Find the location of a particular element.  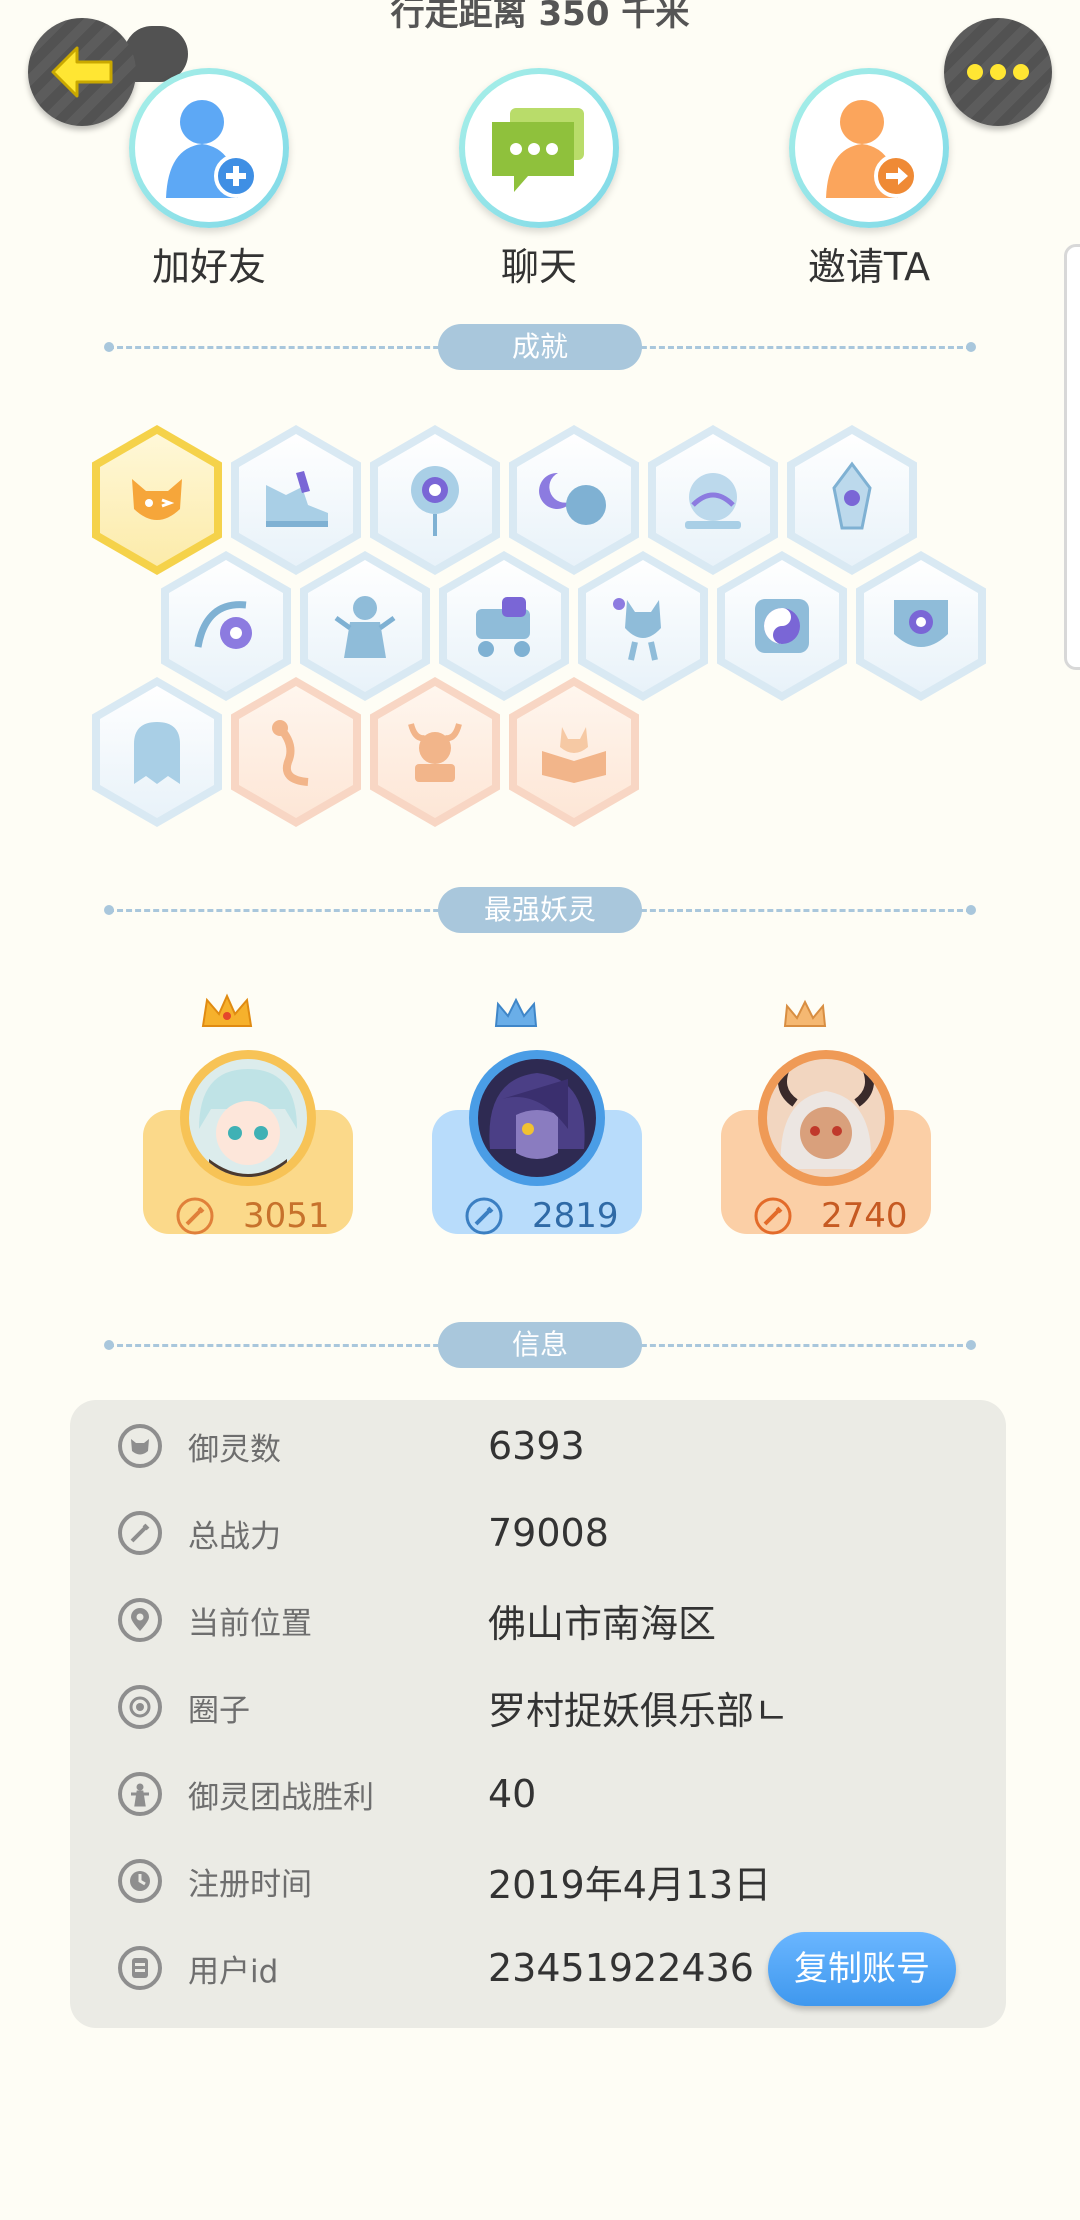

spirit-power: 3051 is located at coordinates (252, 1216).